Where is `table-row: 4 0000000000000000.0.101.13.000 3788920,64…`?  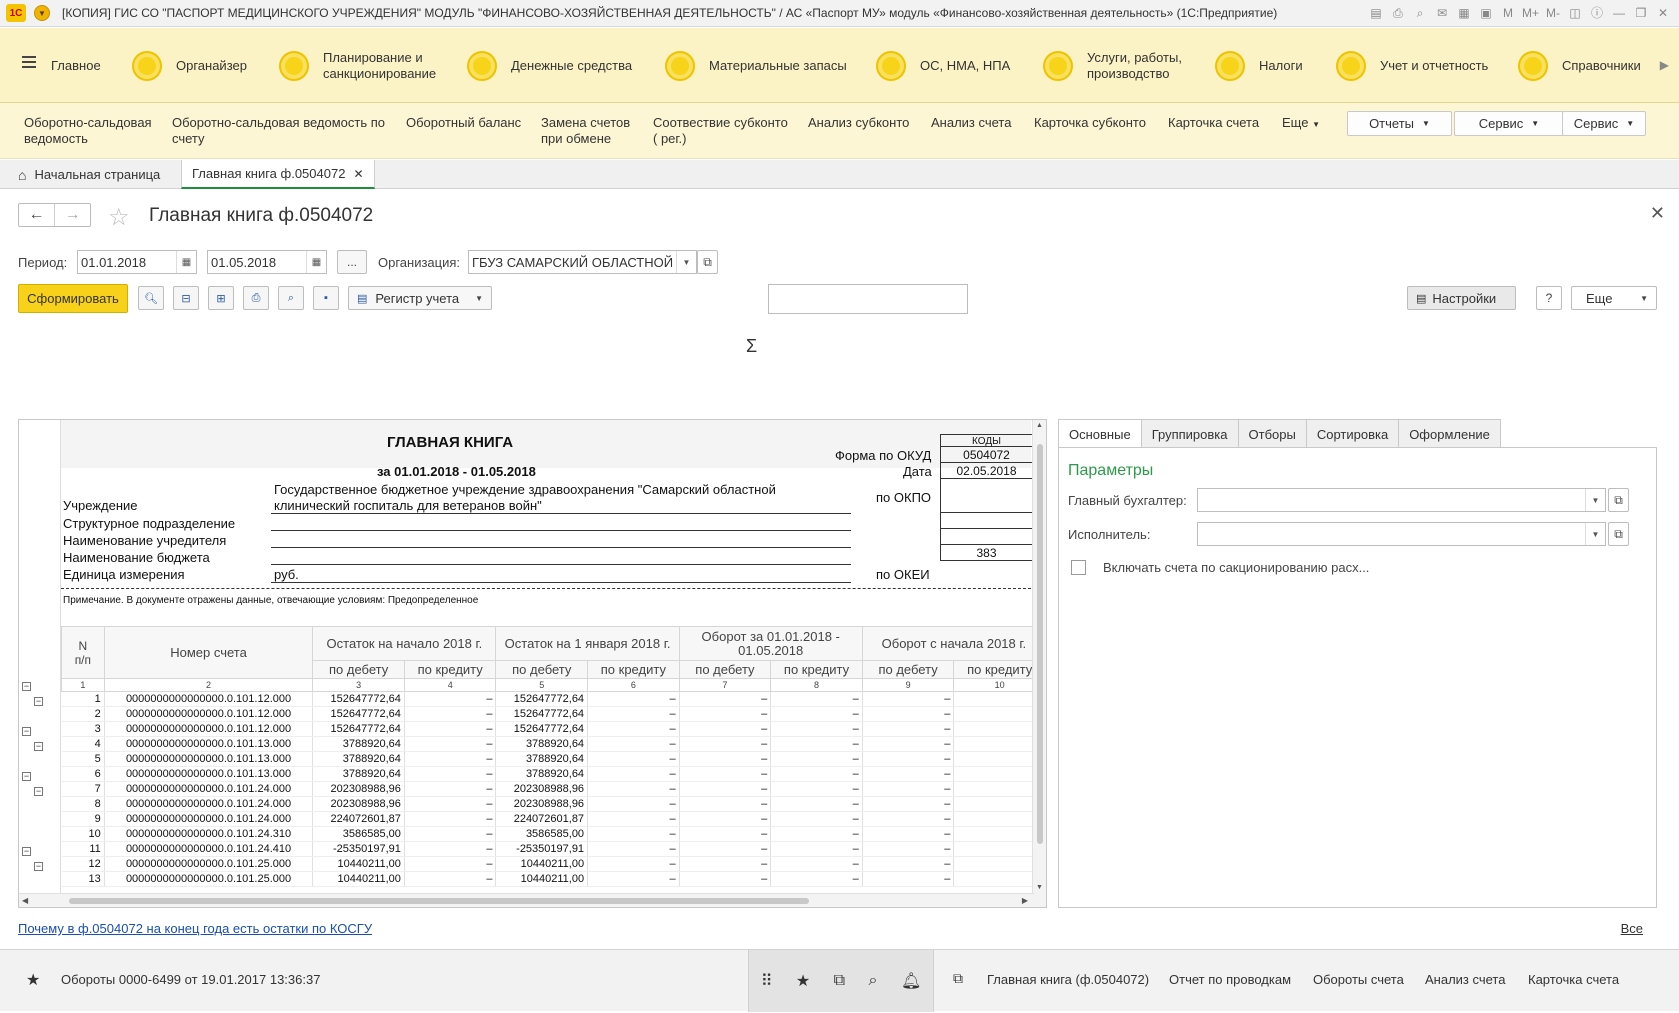
table-row: 4 0000000000000000.0.101.13.000 3788920,64… is located at coordinates (553, 744).